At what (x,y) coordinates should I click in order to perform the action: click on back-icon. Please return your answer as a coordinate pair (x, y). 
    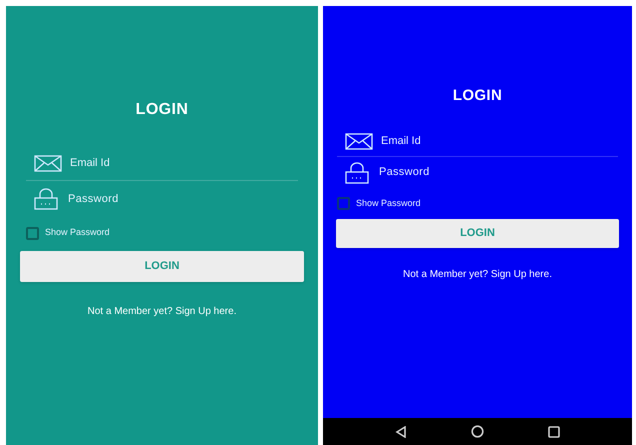
    Looking at the image, I should click on (401, 432).